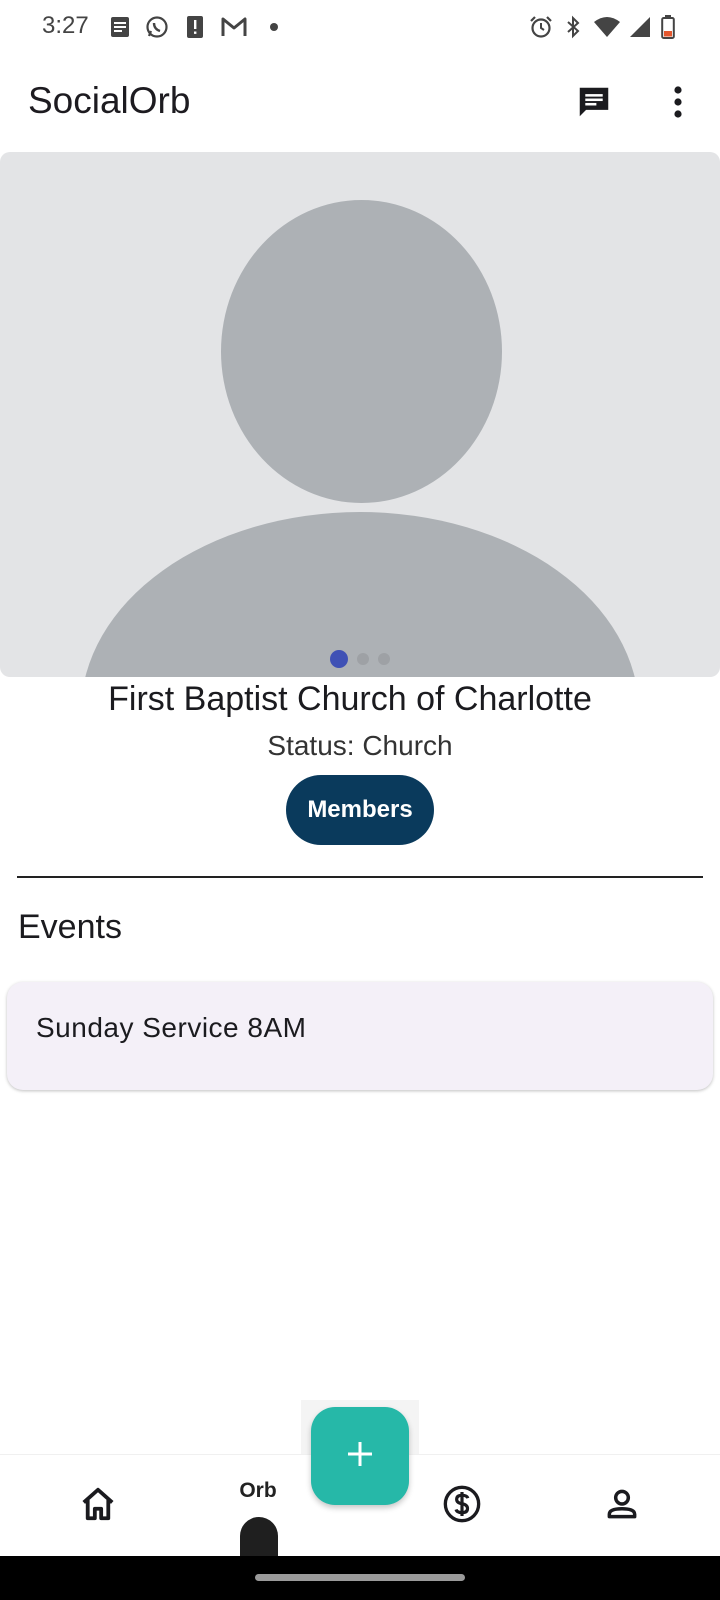 Image resolution: width=720 pixels, height=1600 pixels. Describe the element at coordinates (668, 27) in the screenshot. I see `battery-icon` at that location.